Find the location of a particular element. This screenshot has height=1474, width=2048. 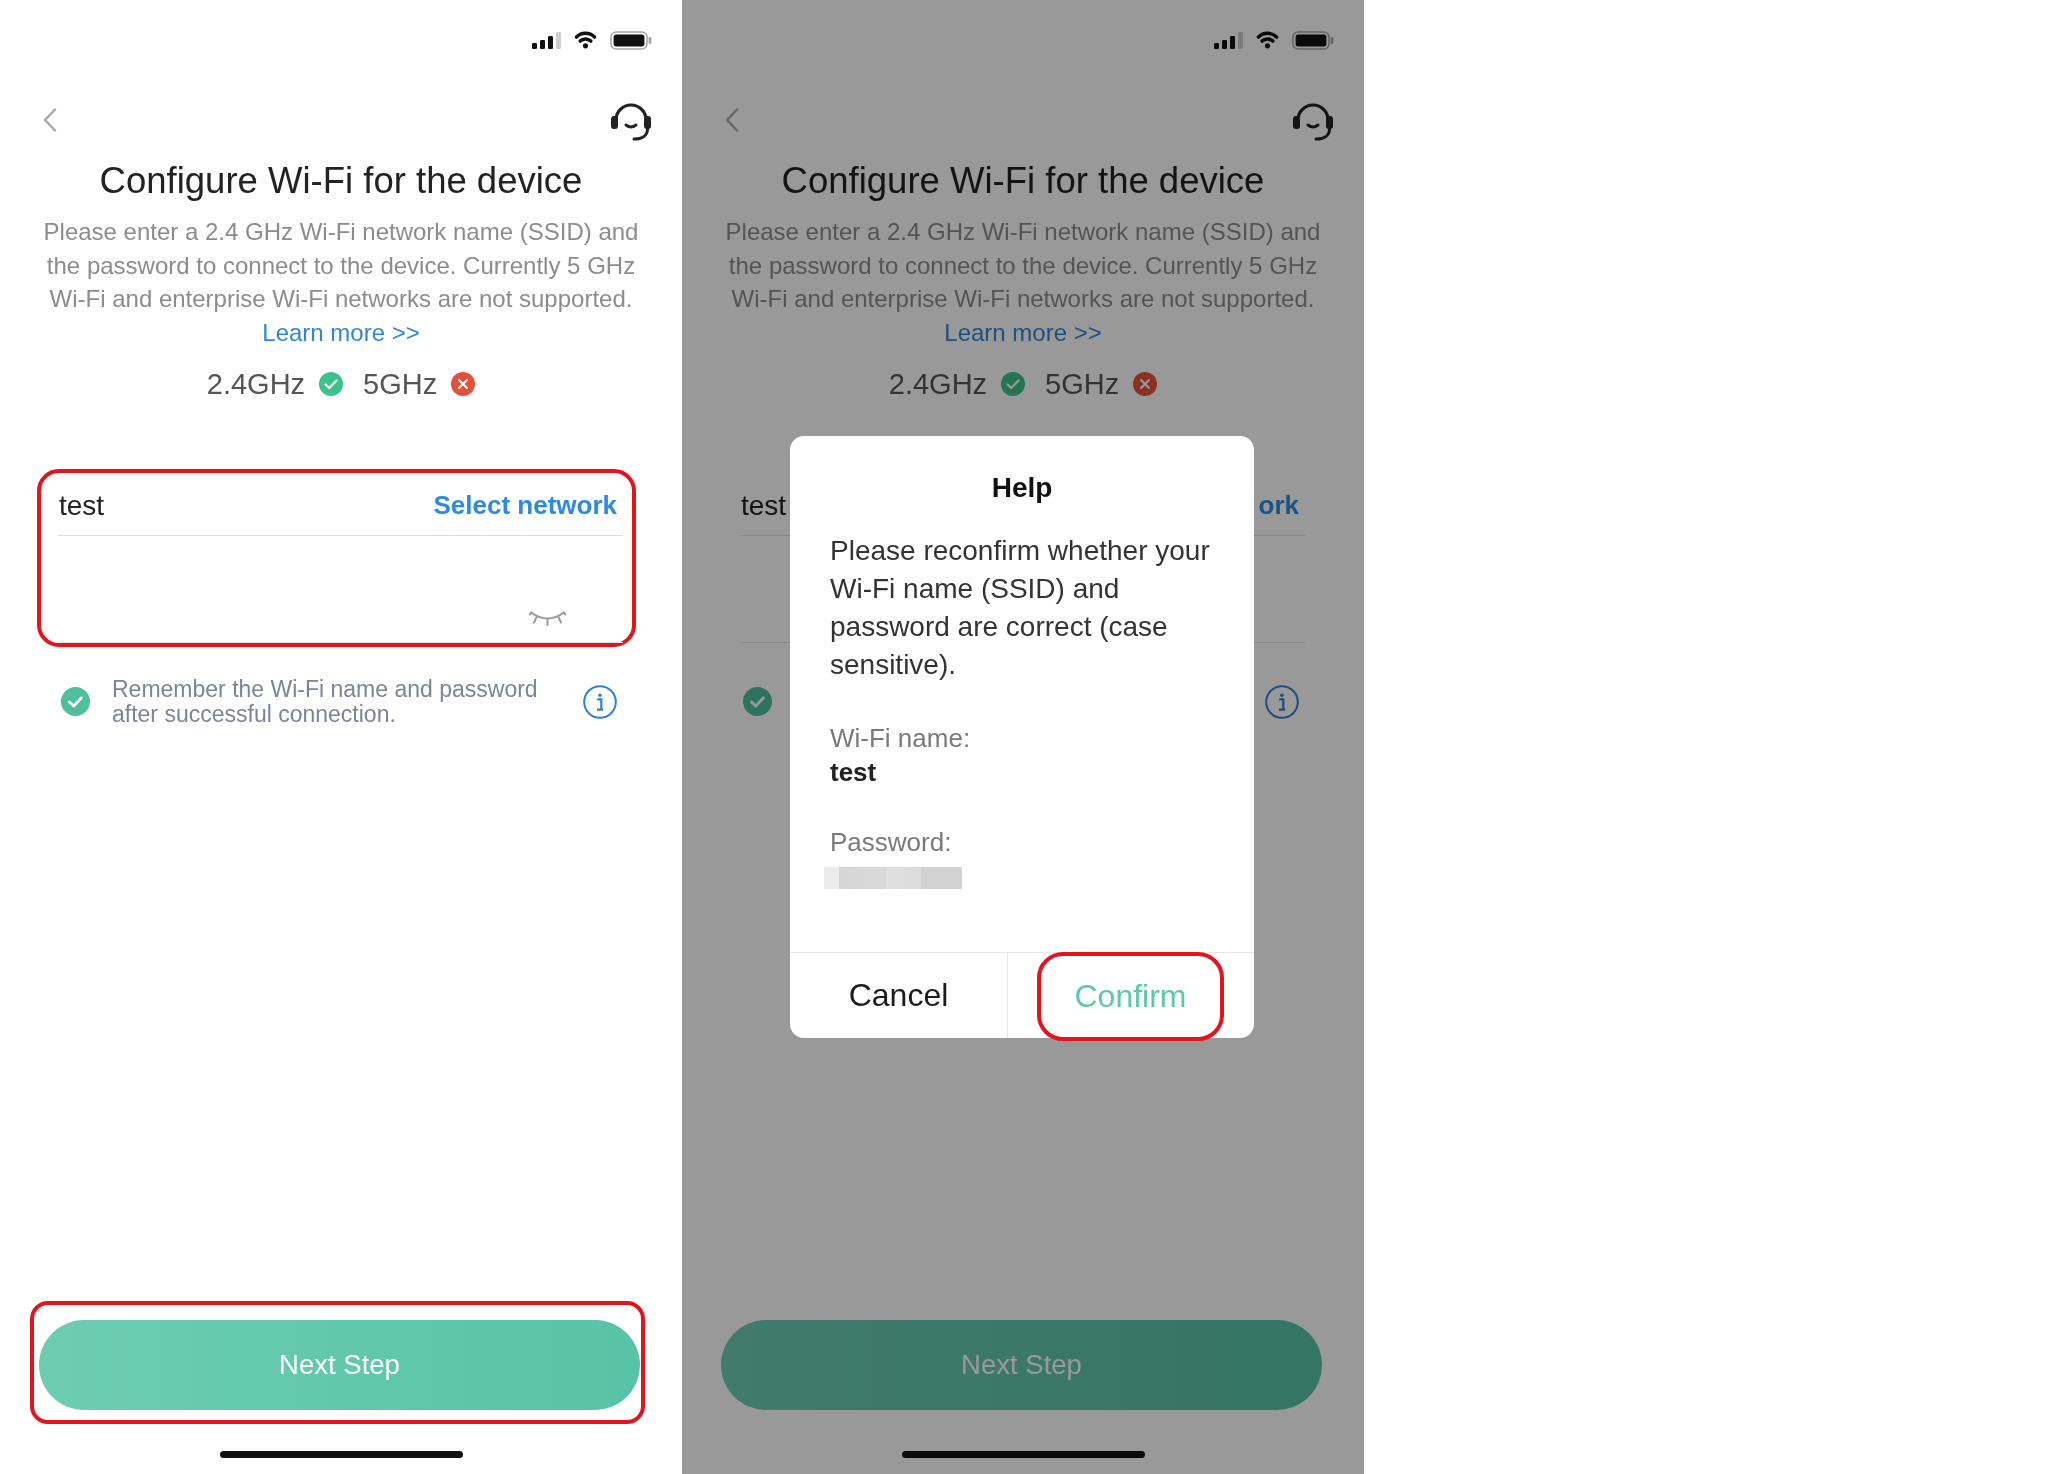

dialog-title: Help is located at coordinates (1022, 488).